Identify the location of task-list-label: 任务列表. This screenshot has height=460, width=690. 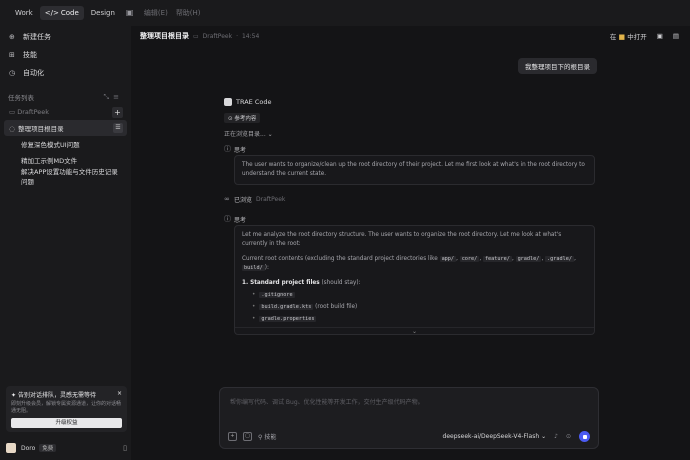
(21, 98).